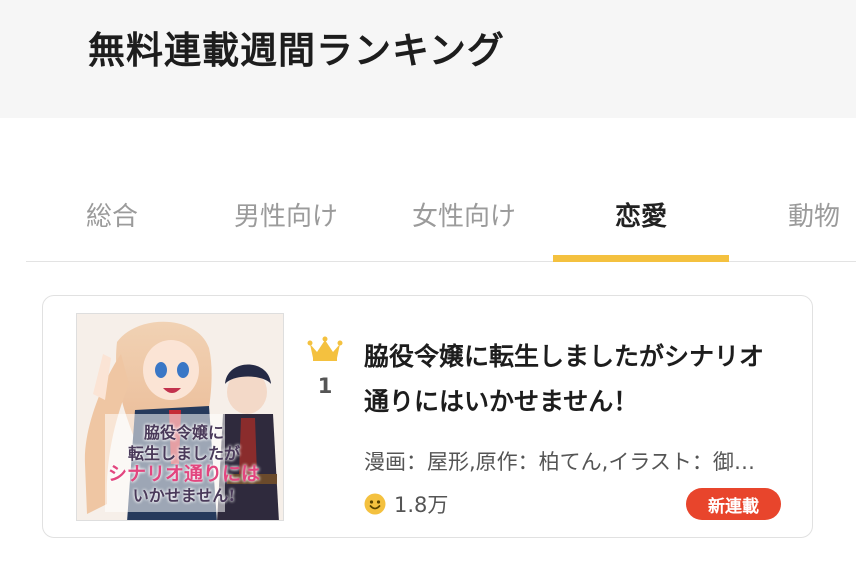 The width and height of the screenshot is (856, 586). Describe the element at coordinates (463, 217) in the screenshot. I see `tab-label: 女性向け` at that location.